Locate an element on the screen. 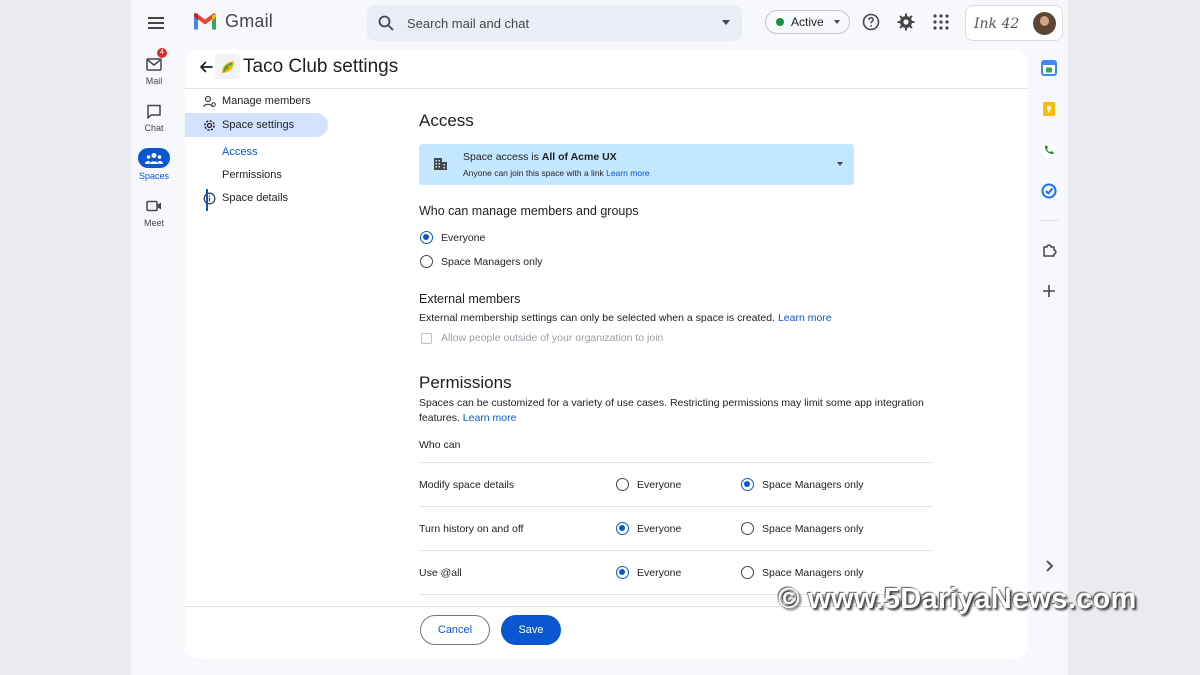 The width and height of the screenshot is (1200, 675). space-access-value: All of Acme UX is located at coordinates (579, 157).